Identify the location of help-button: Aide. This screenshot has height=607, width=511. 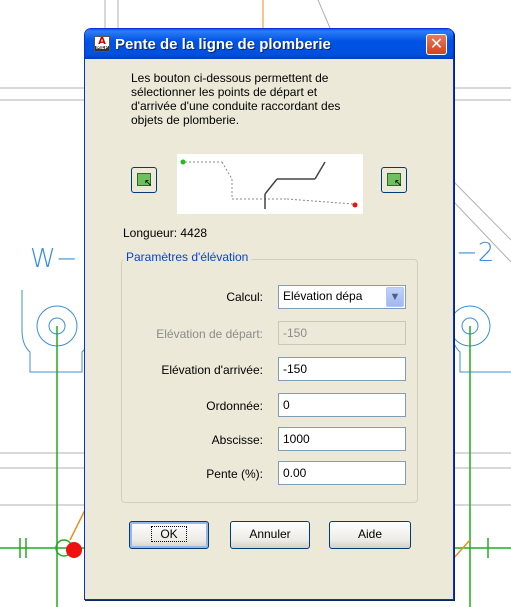
(370, 535).